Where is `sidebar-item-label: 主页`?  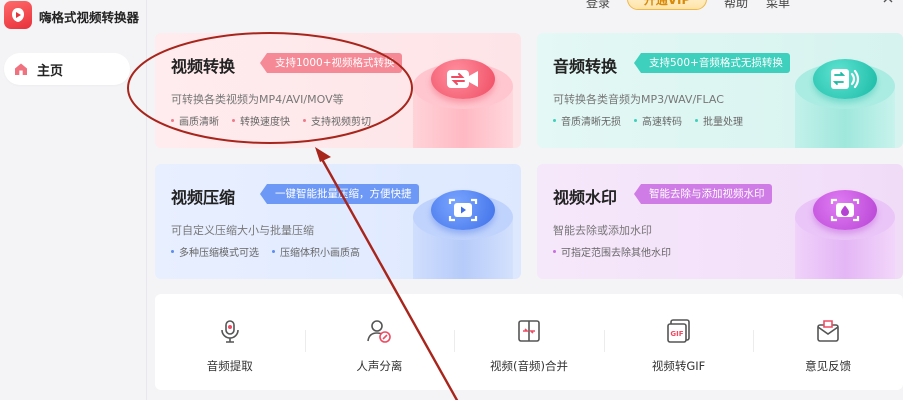
sidebar-item-label: 主页 is located at coordinates (50, 71).